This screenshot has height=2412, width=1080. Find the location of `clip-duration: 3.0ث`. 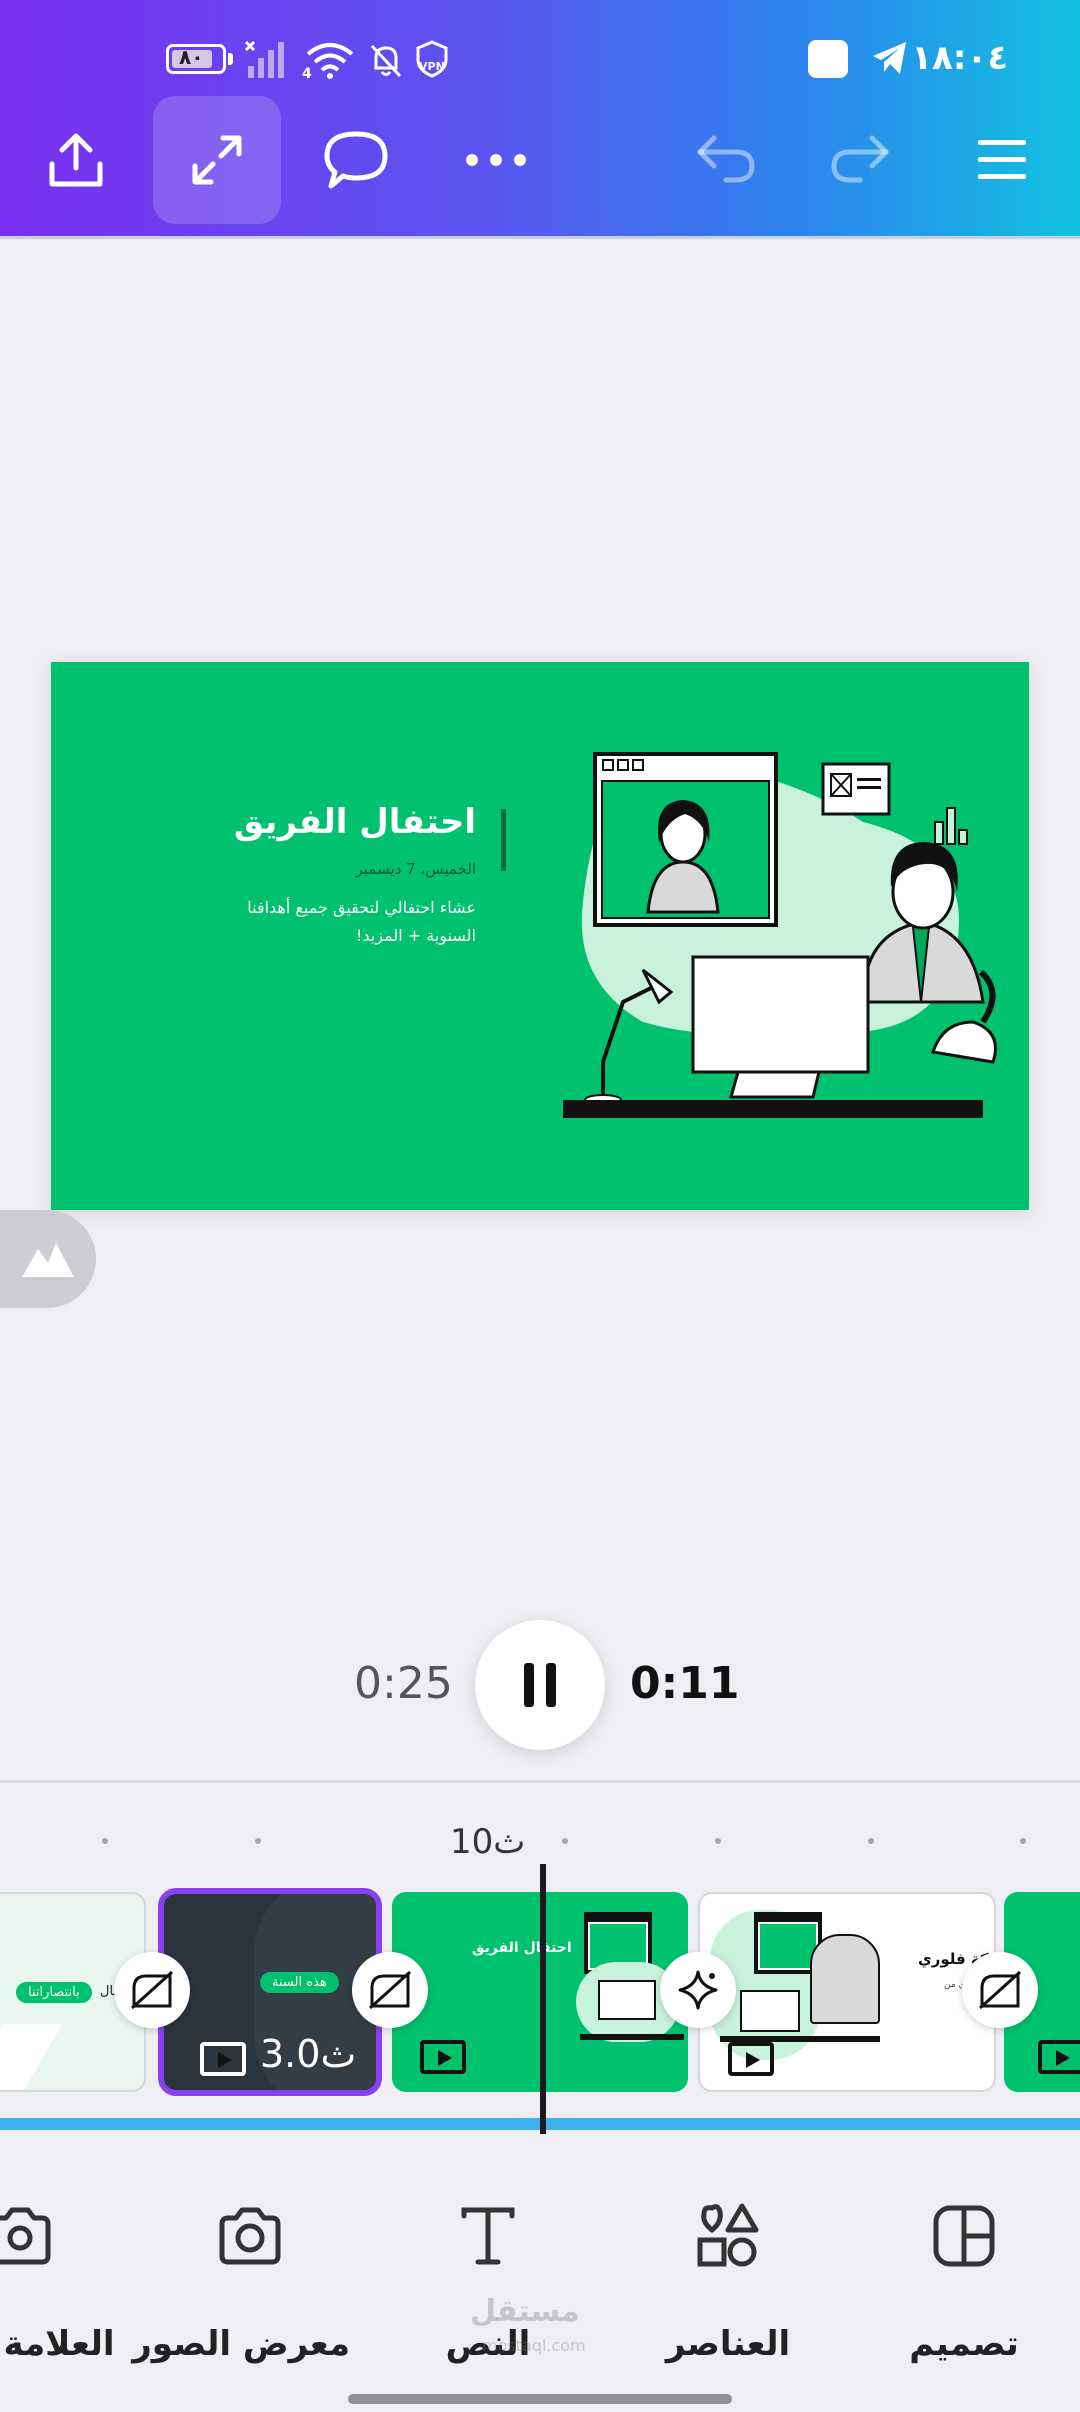

clip-duration: 3.0ث is located at coordinates (308, 2054).